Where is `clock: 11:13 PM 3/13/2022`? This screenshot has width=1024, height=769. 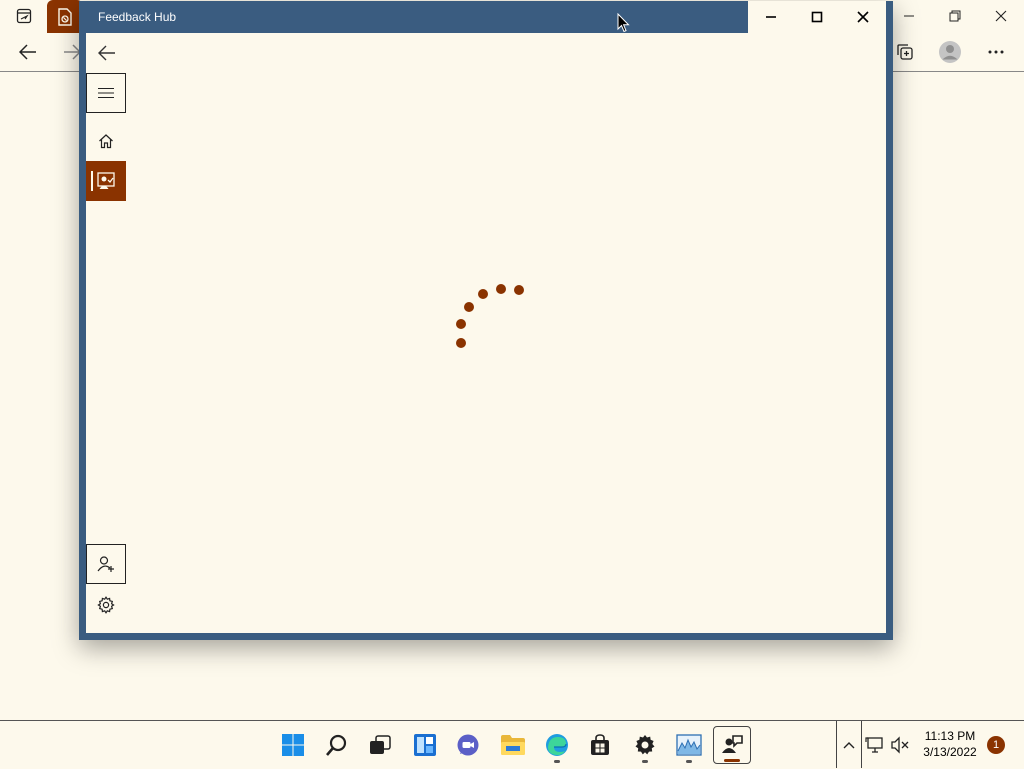
clock: 11:13 PM 3/13/2022 is located at coordinates (950, 744).